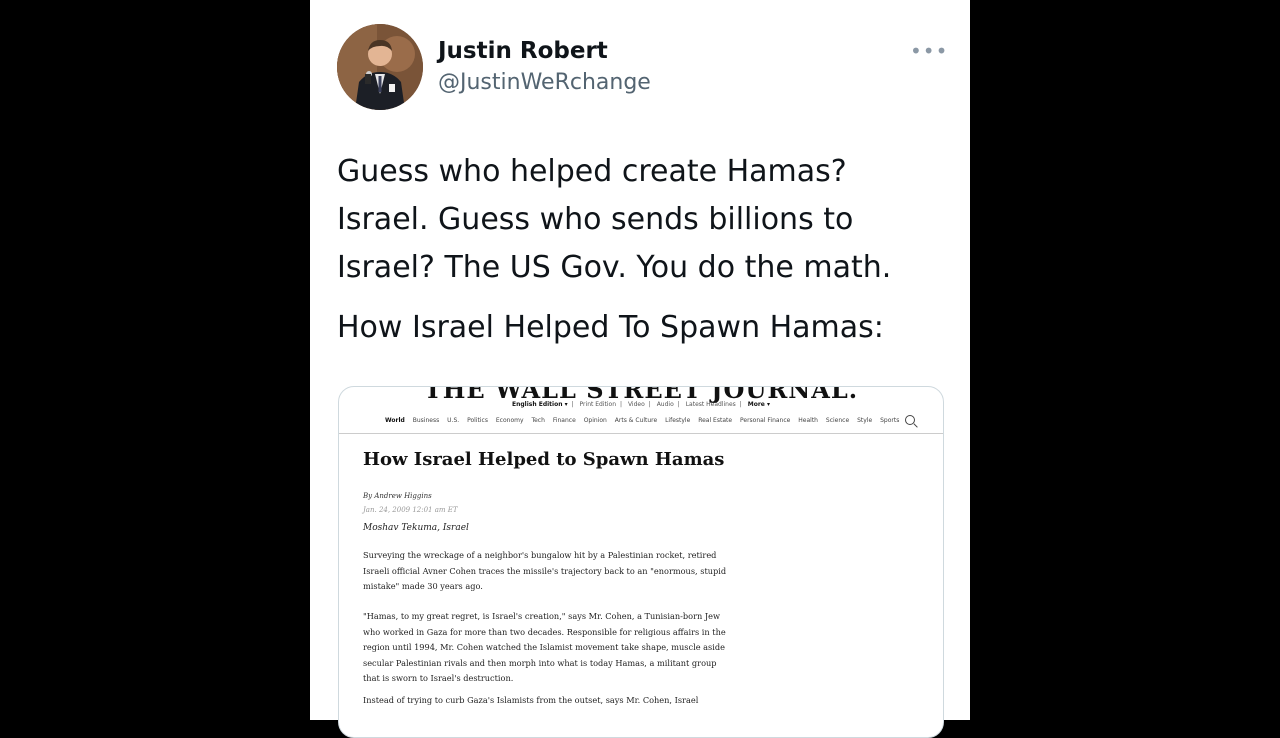 The height and width of the screenshot is (738, 1280). I want to click on nav-real-estate: Real Estate, so click(715, 420).